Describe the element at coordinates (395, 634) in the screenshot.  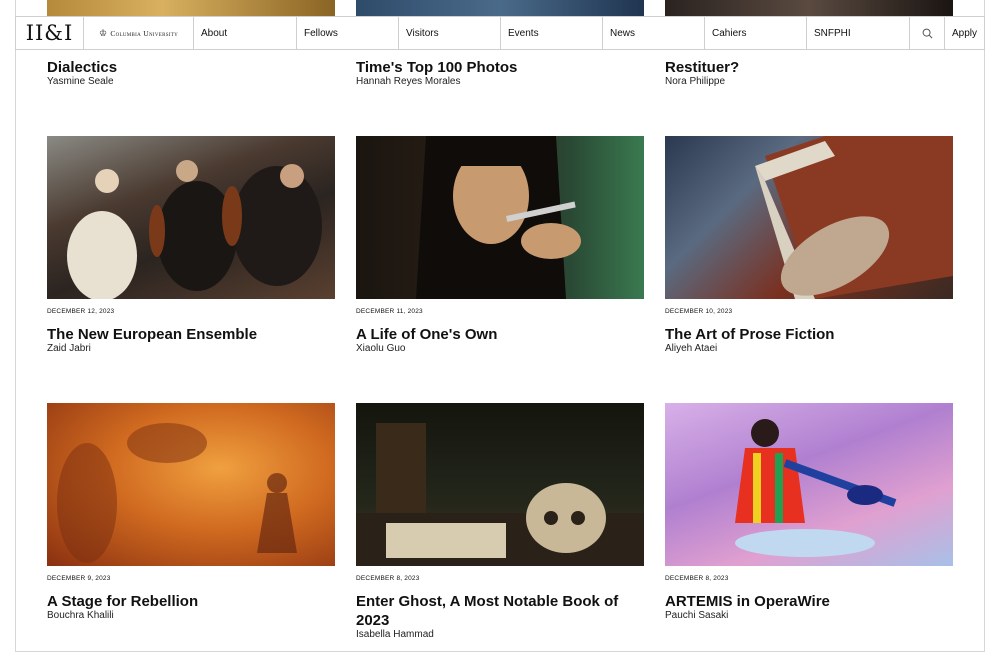
I see `card-author: Isabella Hammad` at that location.